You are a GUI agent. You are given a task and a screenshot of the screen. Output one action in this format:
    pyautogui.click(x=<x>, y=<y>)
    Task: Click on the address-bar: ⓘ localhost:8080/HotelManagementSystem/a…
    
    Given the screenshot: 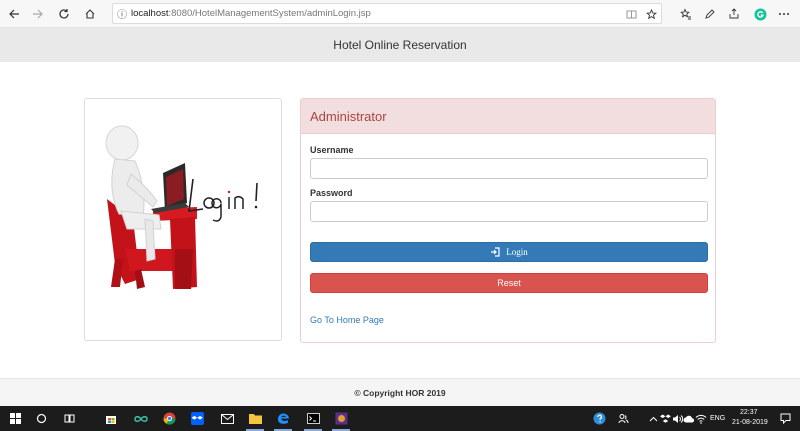 What is the action you would take?
    pyautogui.click(x=387, y=13)
    